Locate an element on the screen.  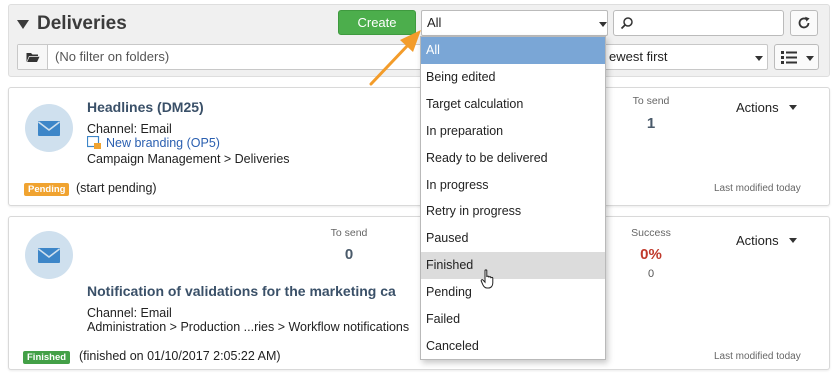
dropdown-option: Pending is located at coordinates (513, 292).